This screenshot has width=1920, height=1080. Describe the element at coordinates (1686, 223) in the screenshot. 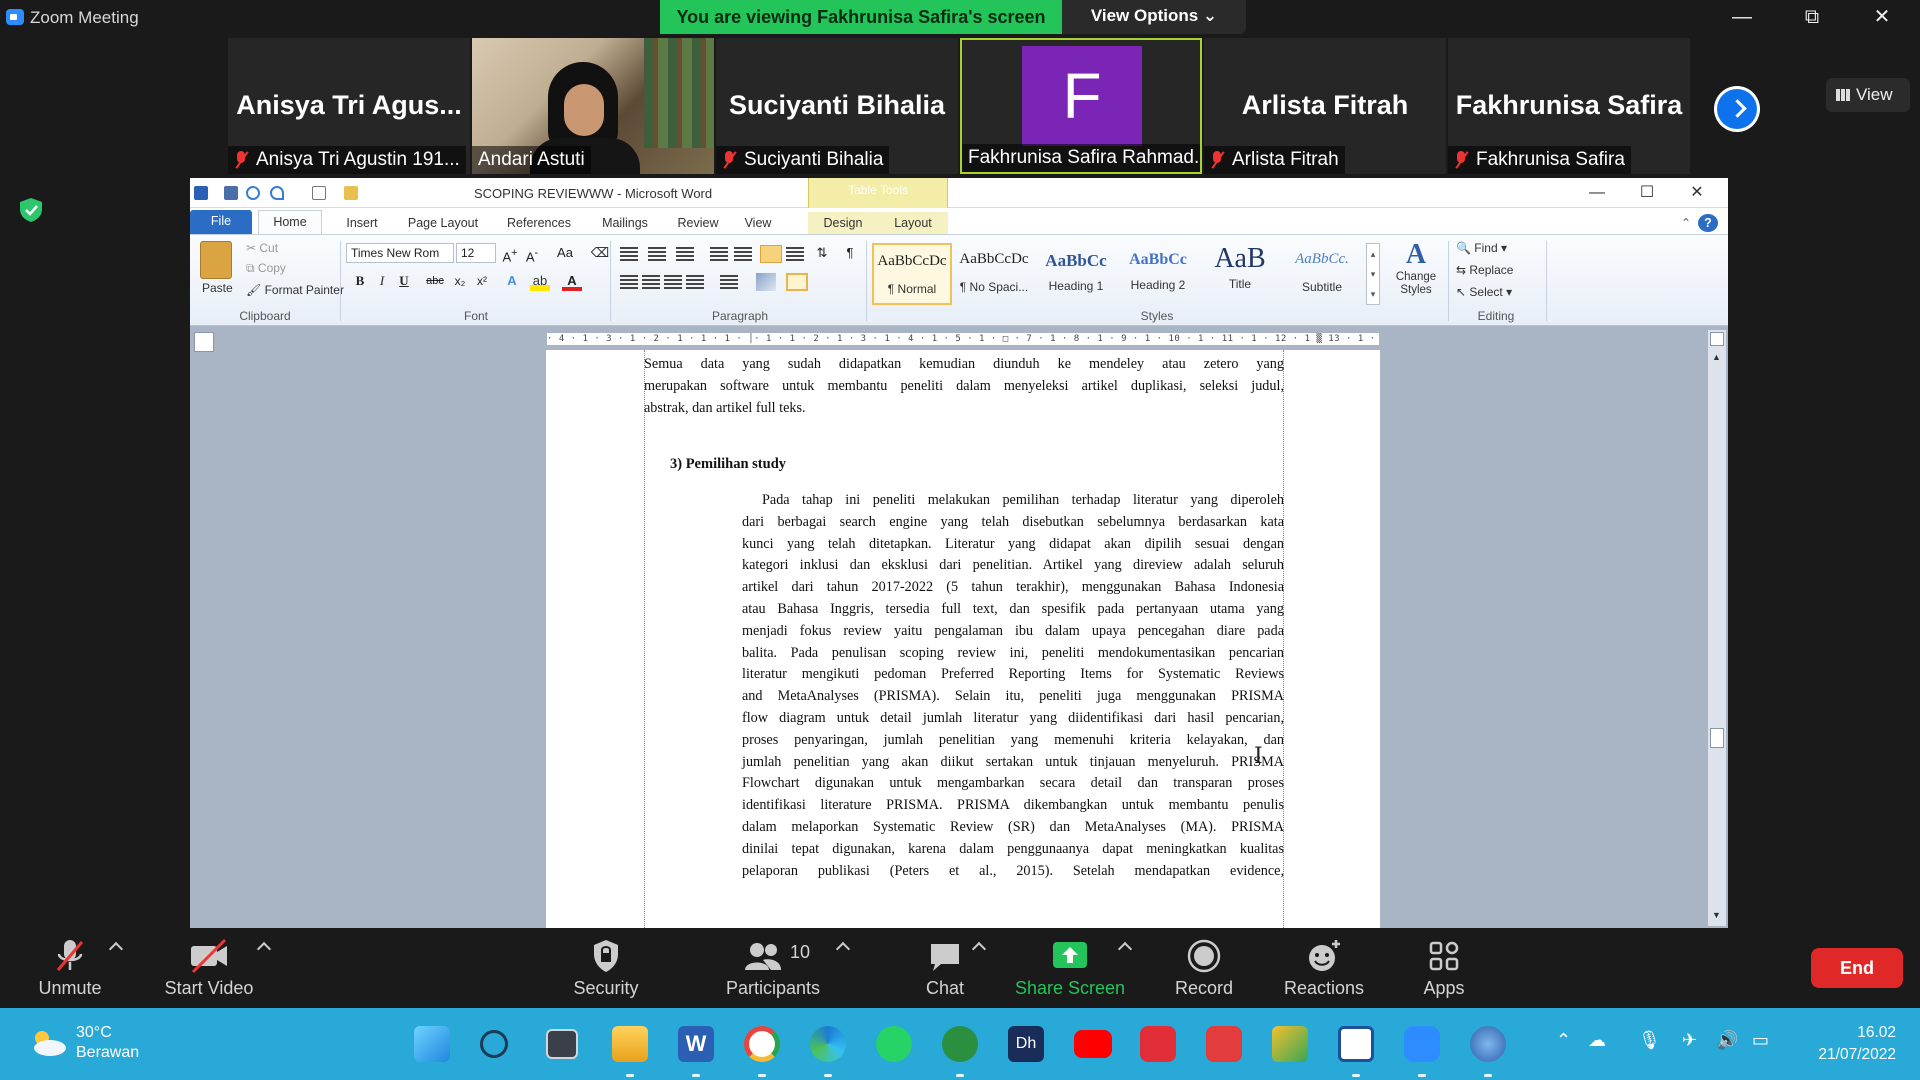

I see `minimize-ribbon-icon: ⌃` at that location.